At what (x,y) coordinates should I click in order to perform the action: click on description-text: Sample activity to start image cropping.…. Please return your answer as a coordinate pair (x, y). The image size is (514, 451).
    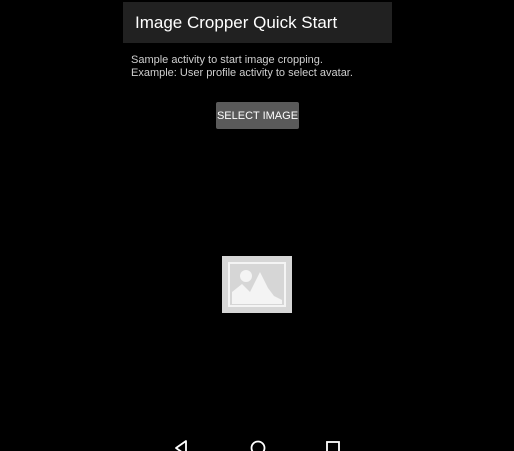
    Looking at the image, I should click on (242, 67).